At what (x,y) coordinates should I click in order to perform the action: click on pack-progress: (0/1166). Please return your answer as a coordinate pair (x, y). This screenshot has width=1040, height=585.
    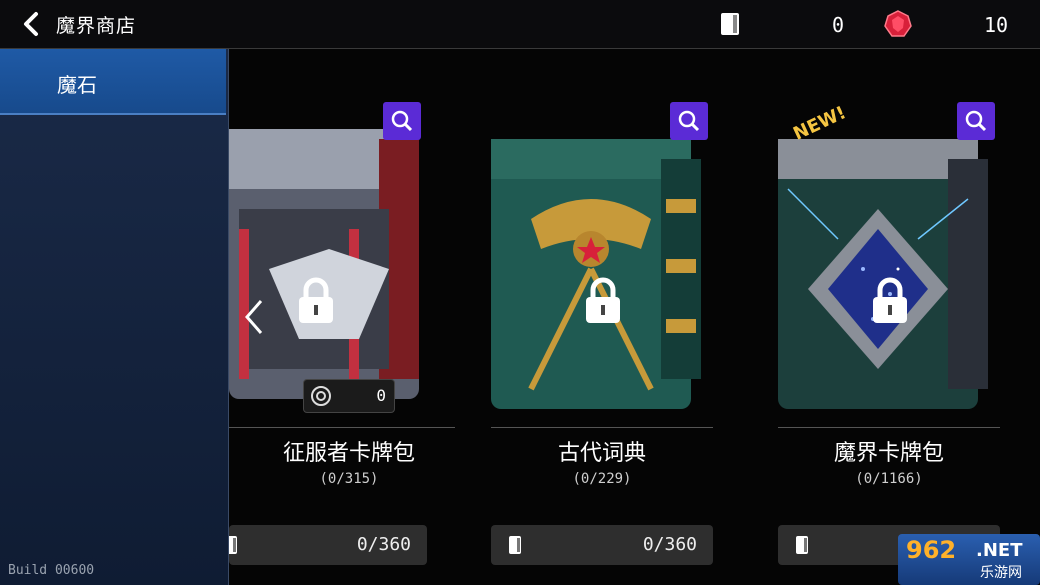
    Looking at the image, I should click on (889, 479).